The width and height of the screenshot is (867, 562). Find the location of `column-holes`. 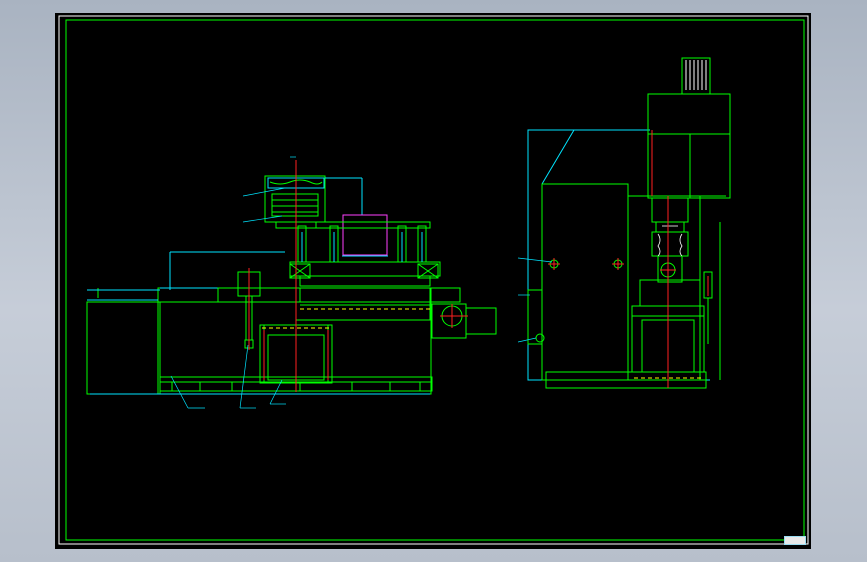

column-holes is located at coordinates (586, 264).